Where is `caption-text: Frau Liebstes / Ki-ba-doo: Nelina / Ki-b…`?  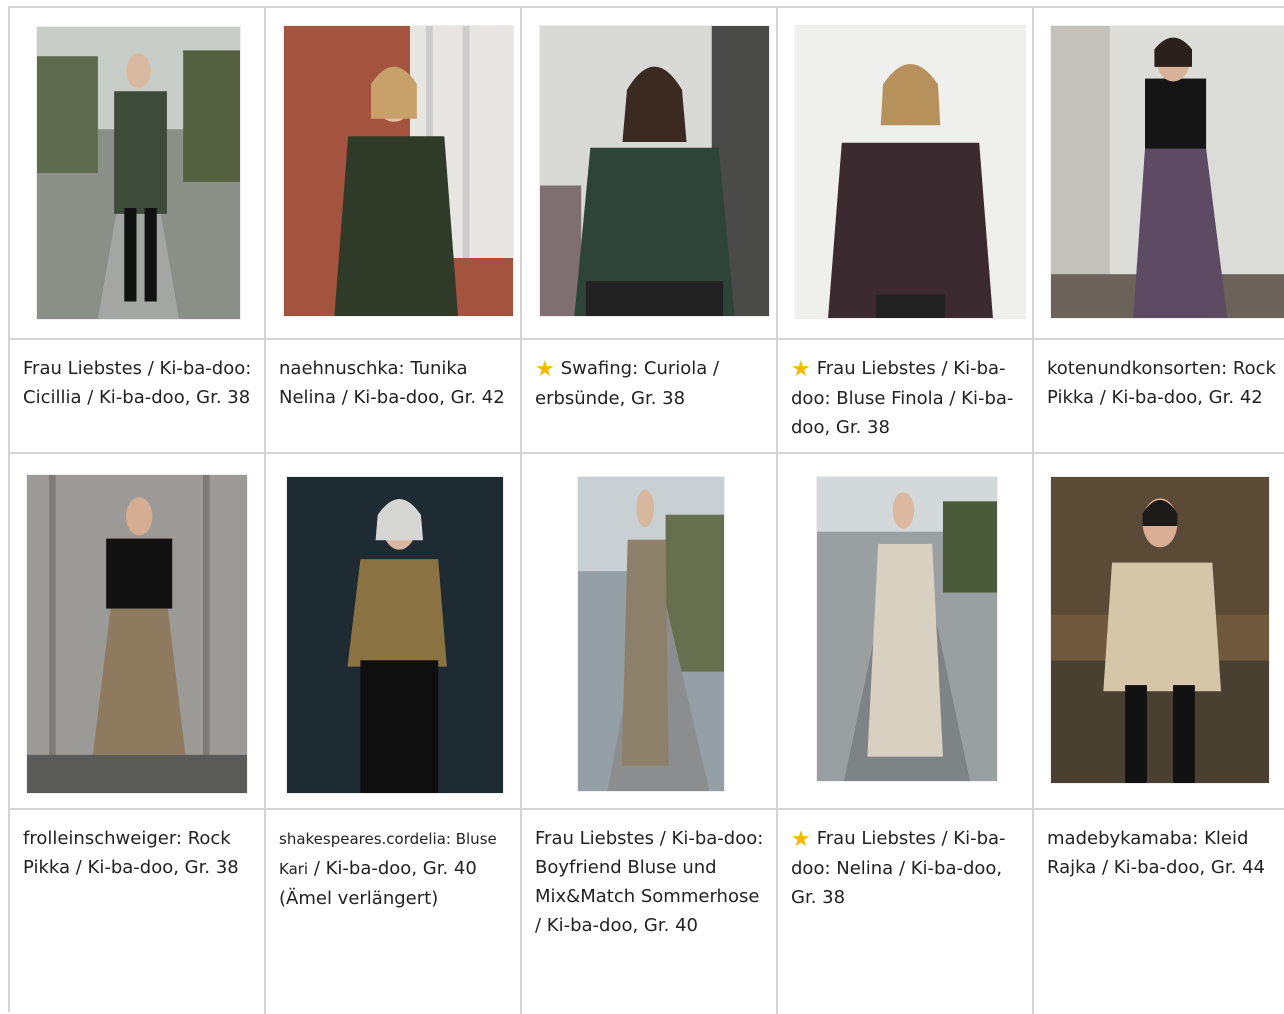 caption-text: Frau Liebstes / Ki-ba-doo: Nelina / Ki-b… is located at coordinates (898, 868).